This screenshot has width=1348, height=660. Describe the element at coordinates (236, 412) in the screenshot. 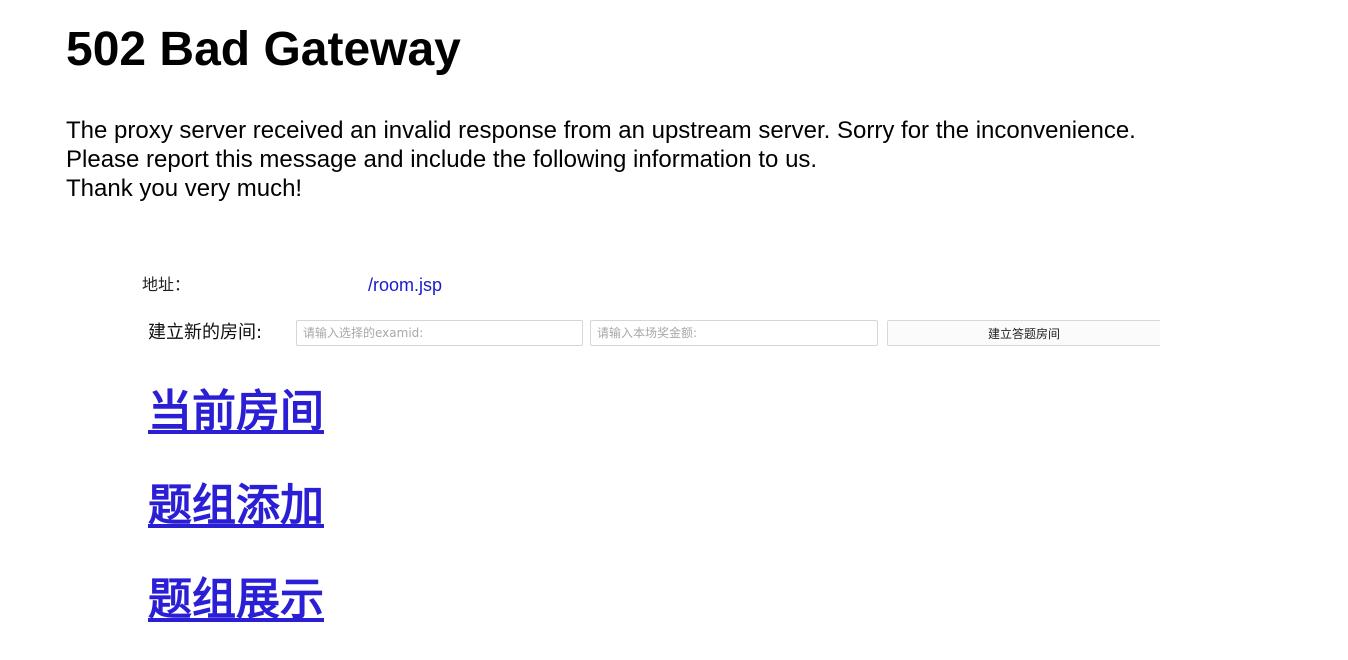

I see `current-rooms-link: 当前房间` at that location.